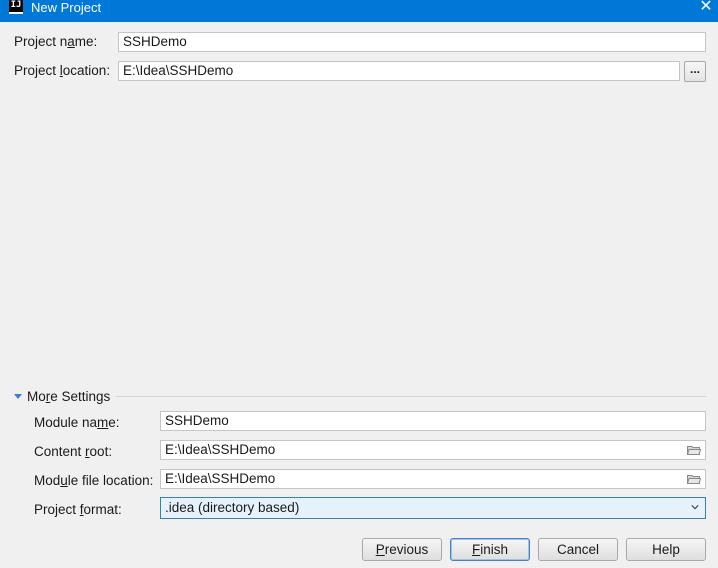 Image resolution: width=718 pixels, height=568 pixels. What do you see at coordinates (78, 509) in the screenshot?
I see `project-format-label: Project format:` at bounding box center [78, 509].